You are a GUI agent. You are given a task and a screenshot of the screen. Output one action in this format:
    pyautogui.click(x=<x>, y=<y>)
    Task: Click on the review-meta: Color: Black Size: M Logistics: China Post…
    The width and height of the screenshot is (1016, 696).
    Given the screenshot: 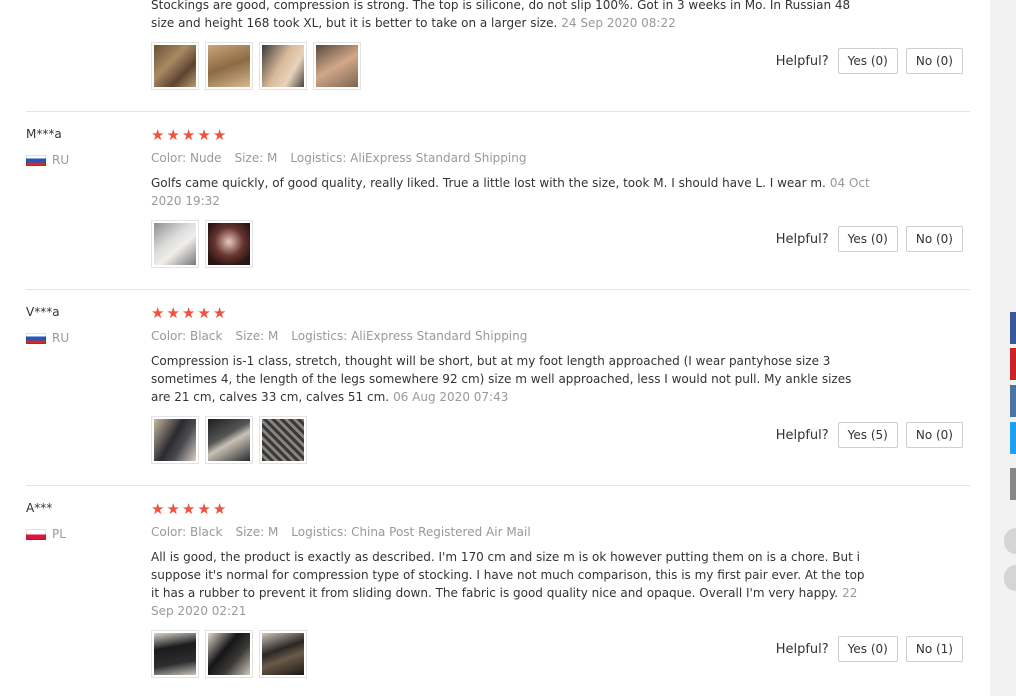 What is the action you would take?
    pyautogui.click(x=347, y=532)
    